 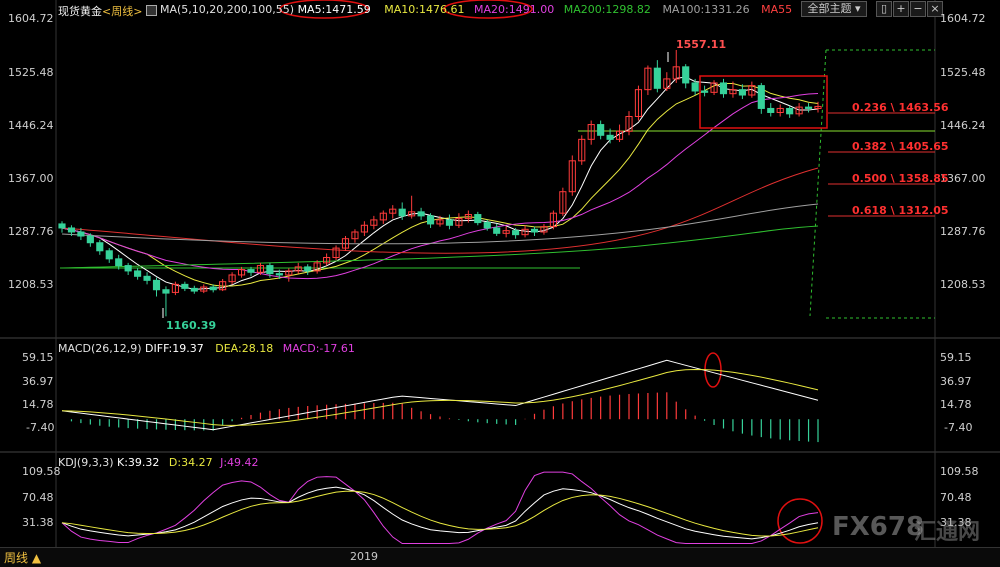 What do you see at coordinates (31, 18) in the screenshot?
I see `price-axis-left-0: 1604.72` at bounding box center [31, 18].